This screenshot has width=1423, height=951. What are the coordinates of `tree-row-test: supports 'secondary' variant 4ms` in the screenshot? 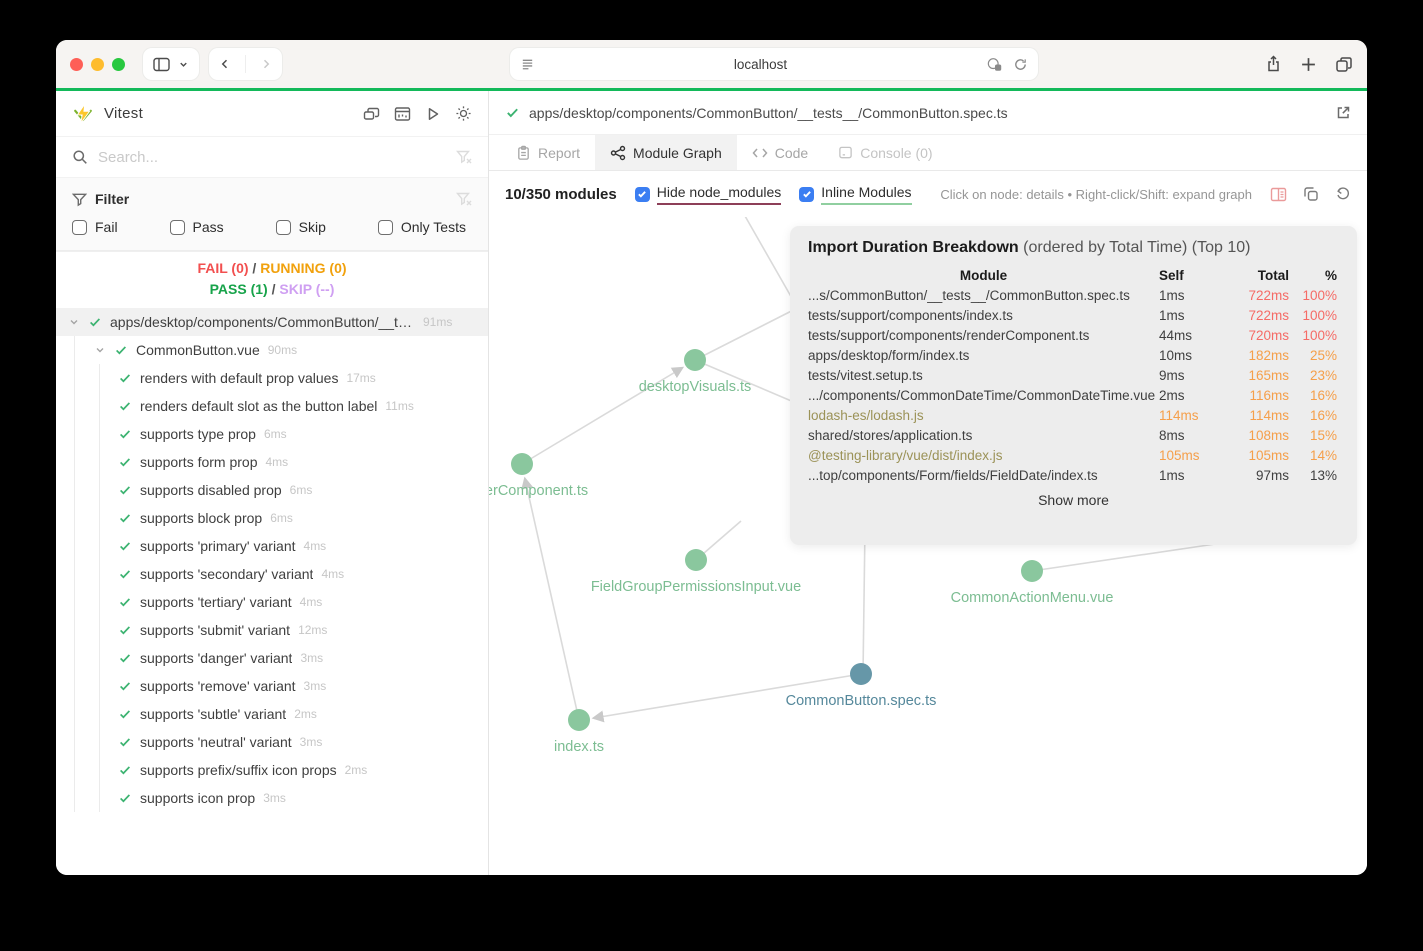 It's located at (272, 574).